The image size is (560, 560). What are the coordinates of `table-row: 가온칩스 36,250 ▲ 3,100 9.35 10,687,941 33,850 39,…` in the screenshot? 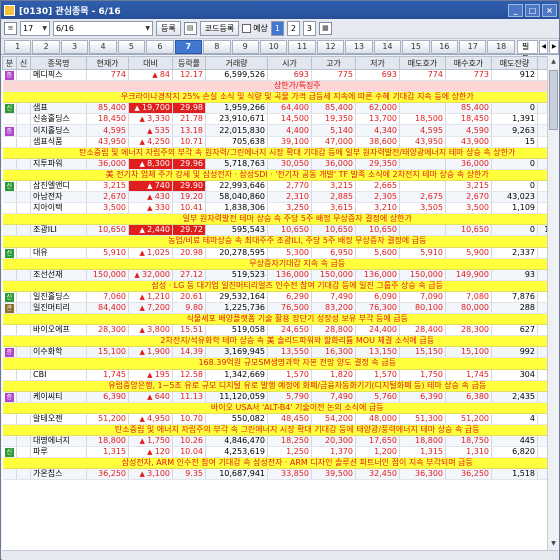 It's located at (274, 474).